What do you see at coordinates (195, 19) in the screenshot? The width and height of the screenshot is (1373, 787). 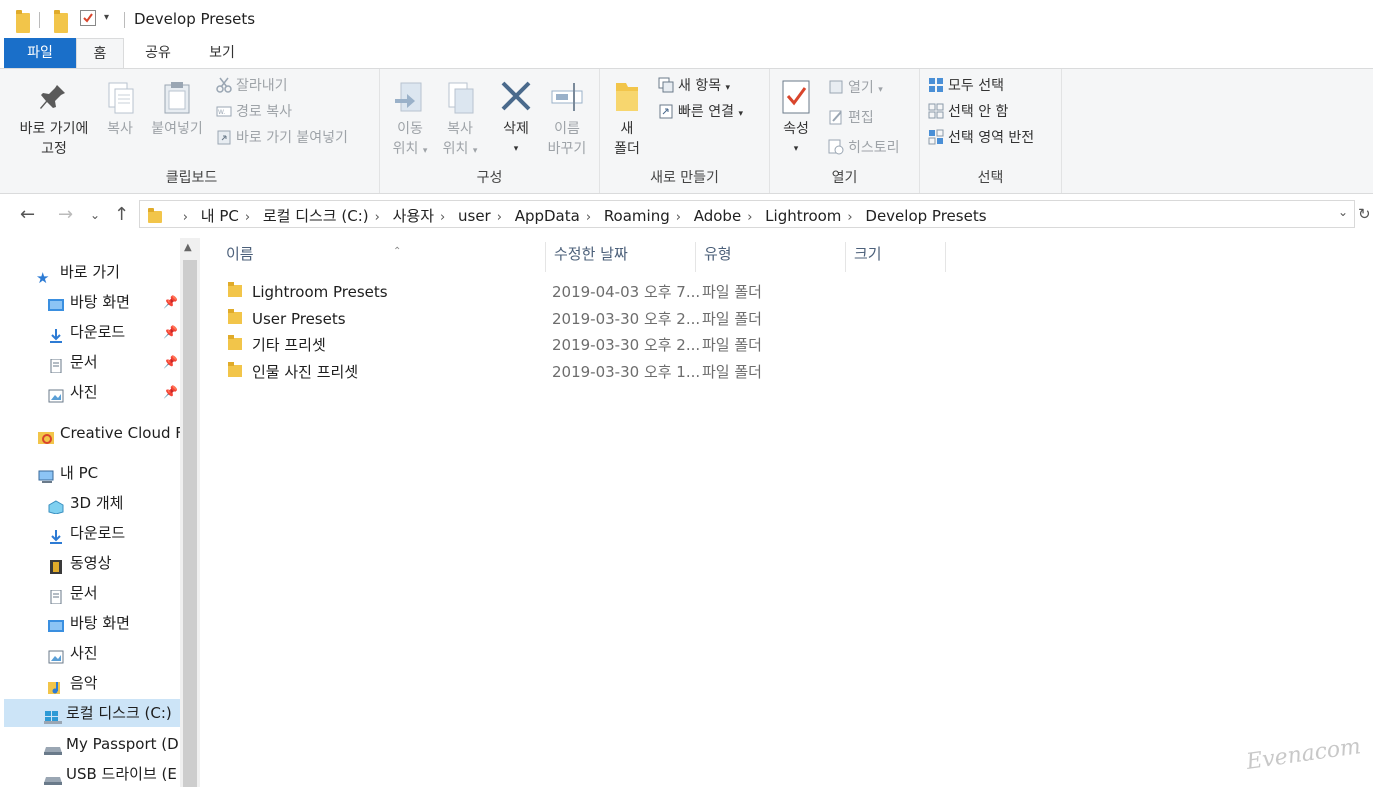 I see `window-title: Develop Presets` at bounding box center [195, 19].